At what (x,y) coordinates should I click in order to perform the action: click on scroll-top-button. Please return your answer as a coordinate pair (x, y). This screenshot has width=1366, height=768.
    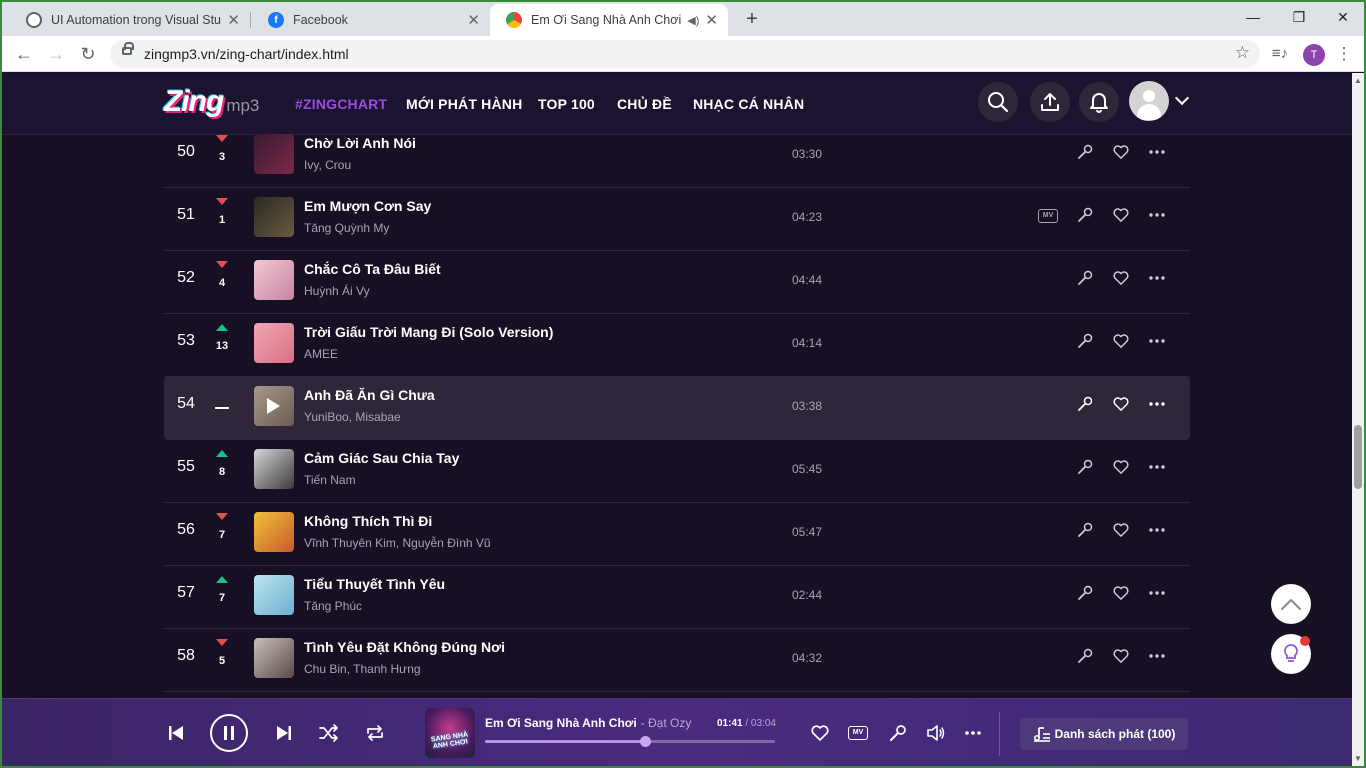
    Looking at the image, I should click on (1291, 604).